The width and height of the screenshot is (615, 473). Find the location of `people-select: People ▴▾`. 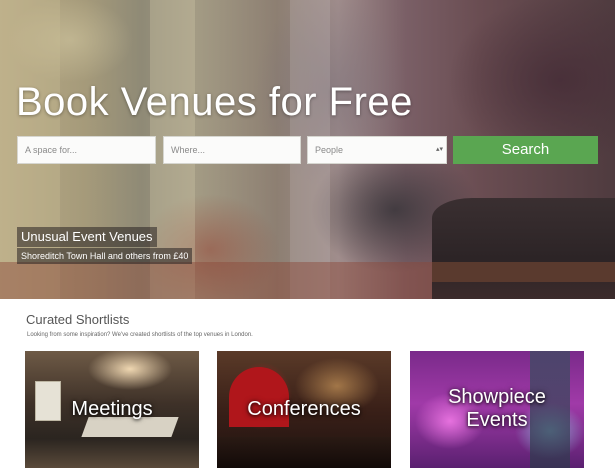

people-select: People ▴▾ is located at coordinates (377, 150).